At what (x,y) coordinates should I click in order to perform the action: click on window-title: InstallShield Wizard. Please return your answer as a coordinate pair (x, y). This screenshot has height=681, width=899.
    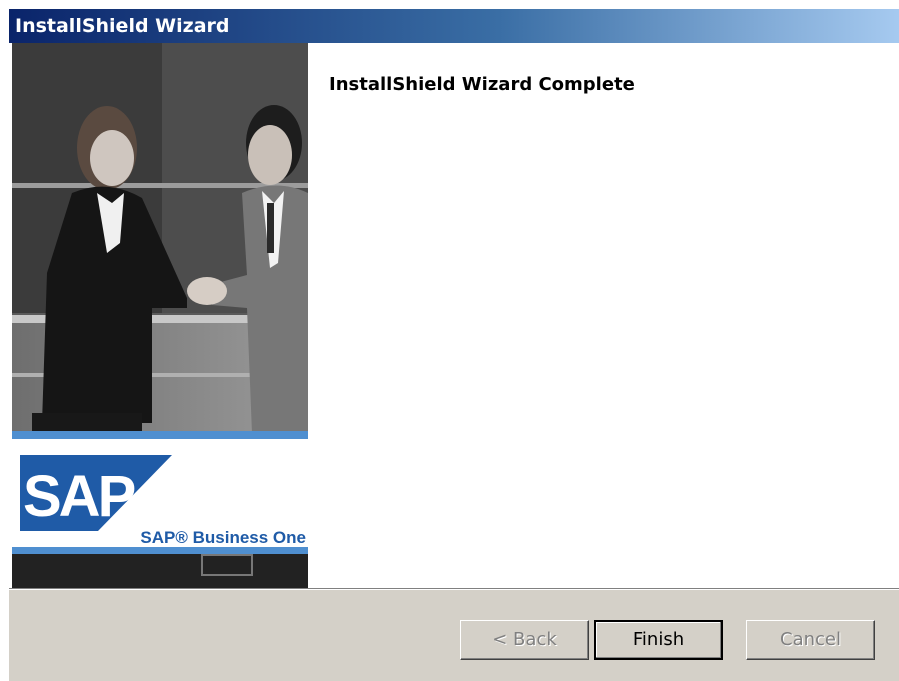
    Looking at the image, I should click on (122, 26).